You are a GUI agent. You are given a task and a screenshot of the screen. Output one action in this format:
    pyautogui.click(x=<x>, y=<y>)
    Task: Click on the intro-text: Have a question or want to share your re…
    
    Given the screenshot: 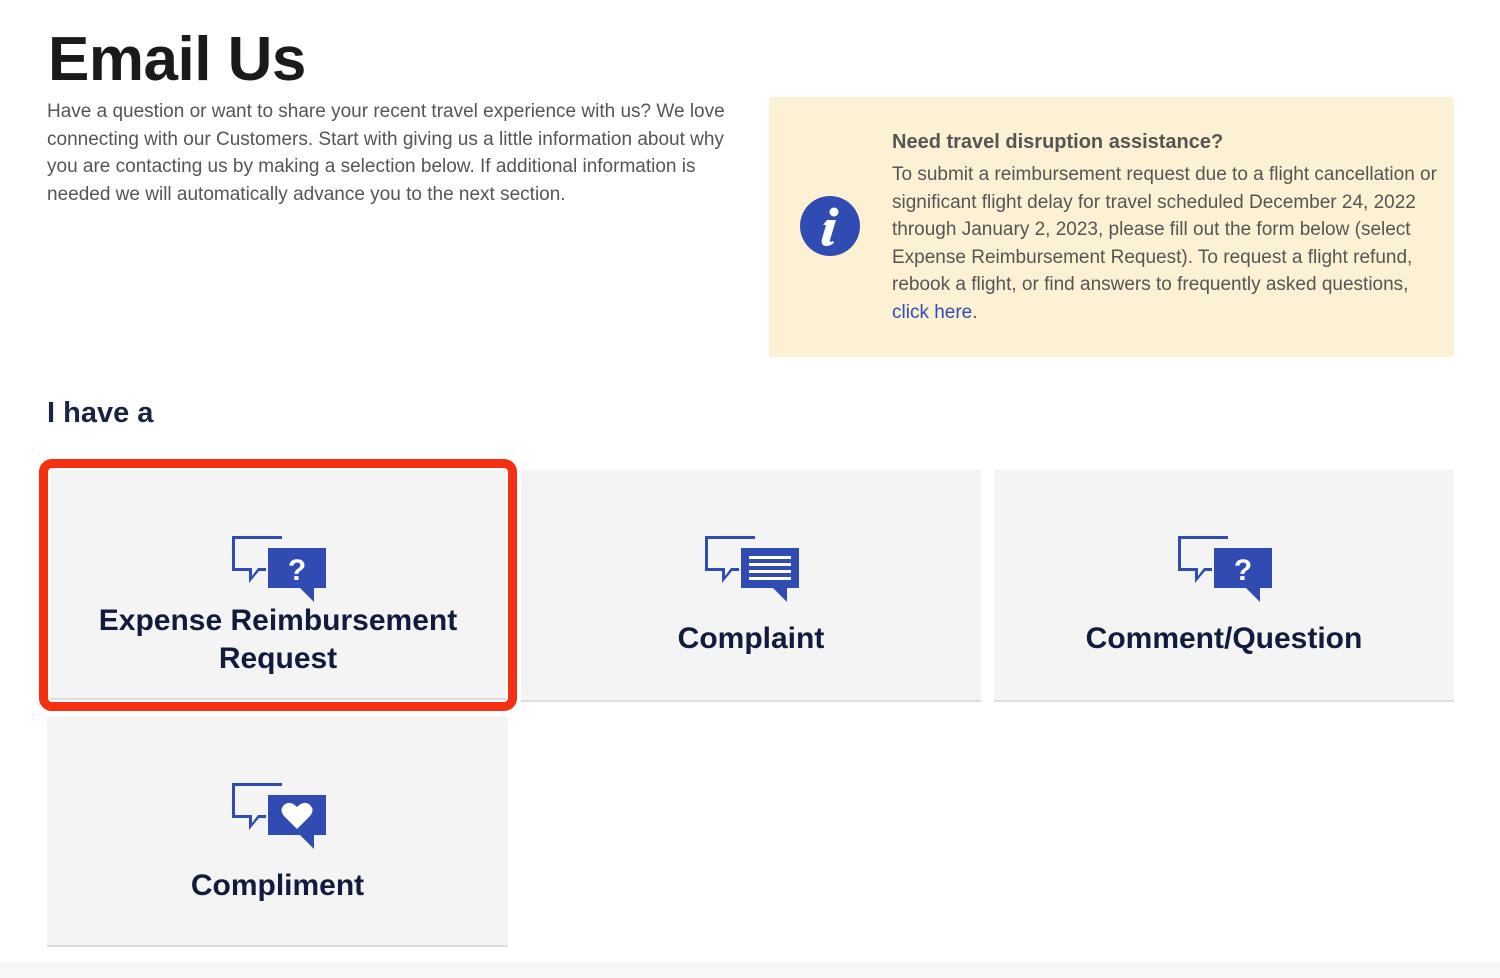 What is the action you would take?
    pyautogui.click(x=386, y=153)
    